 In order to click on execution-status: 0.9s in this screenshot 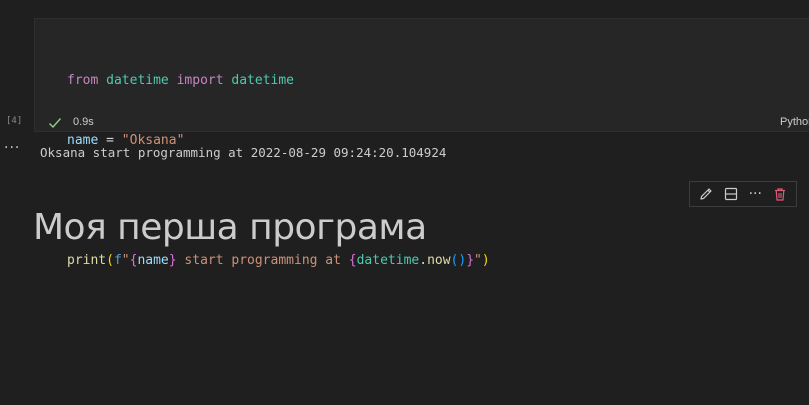, I will do `click(71, 122)`.